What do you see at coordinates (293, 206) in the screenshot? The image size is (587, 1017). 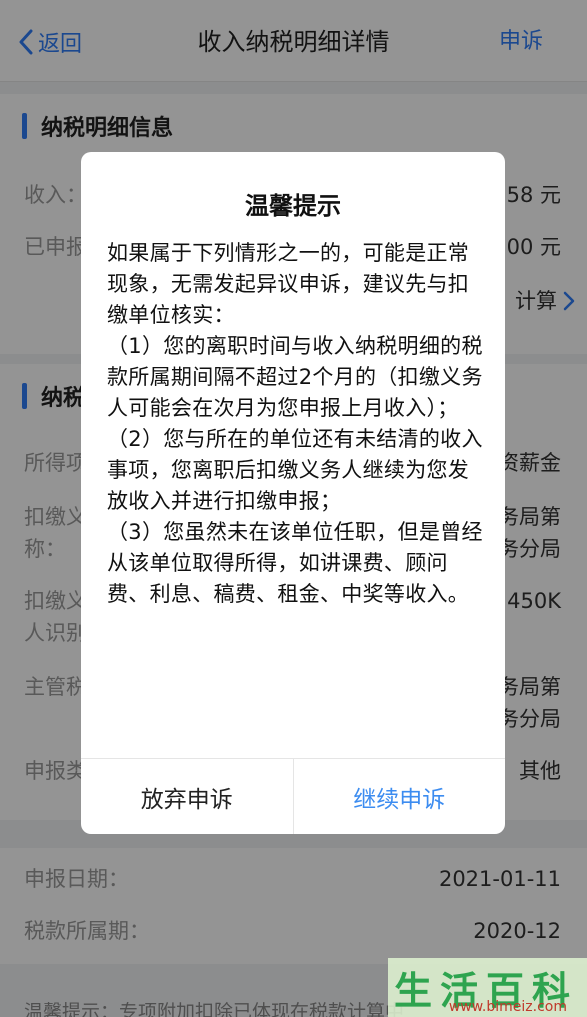 I see `dialog-title: 温馨提示` at bounding box center [293, 206].